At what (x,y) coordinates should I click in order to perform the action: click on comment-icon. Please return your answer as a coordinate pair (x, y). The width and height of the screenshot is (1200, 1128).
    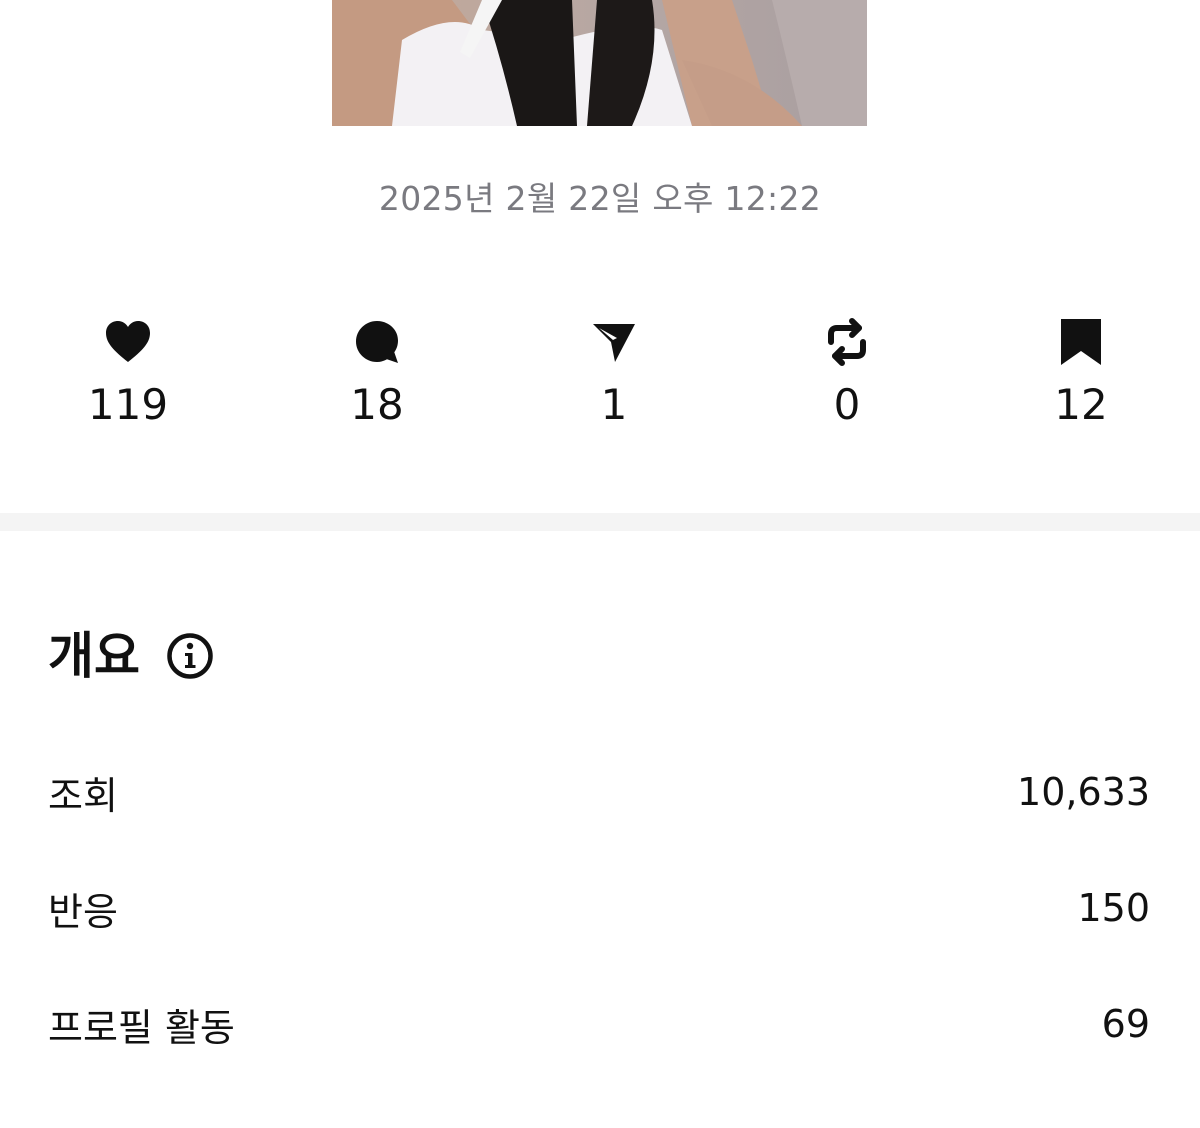
    Looking at the image, I should click on (377, 342).